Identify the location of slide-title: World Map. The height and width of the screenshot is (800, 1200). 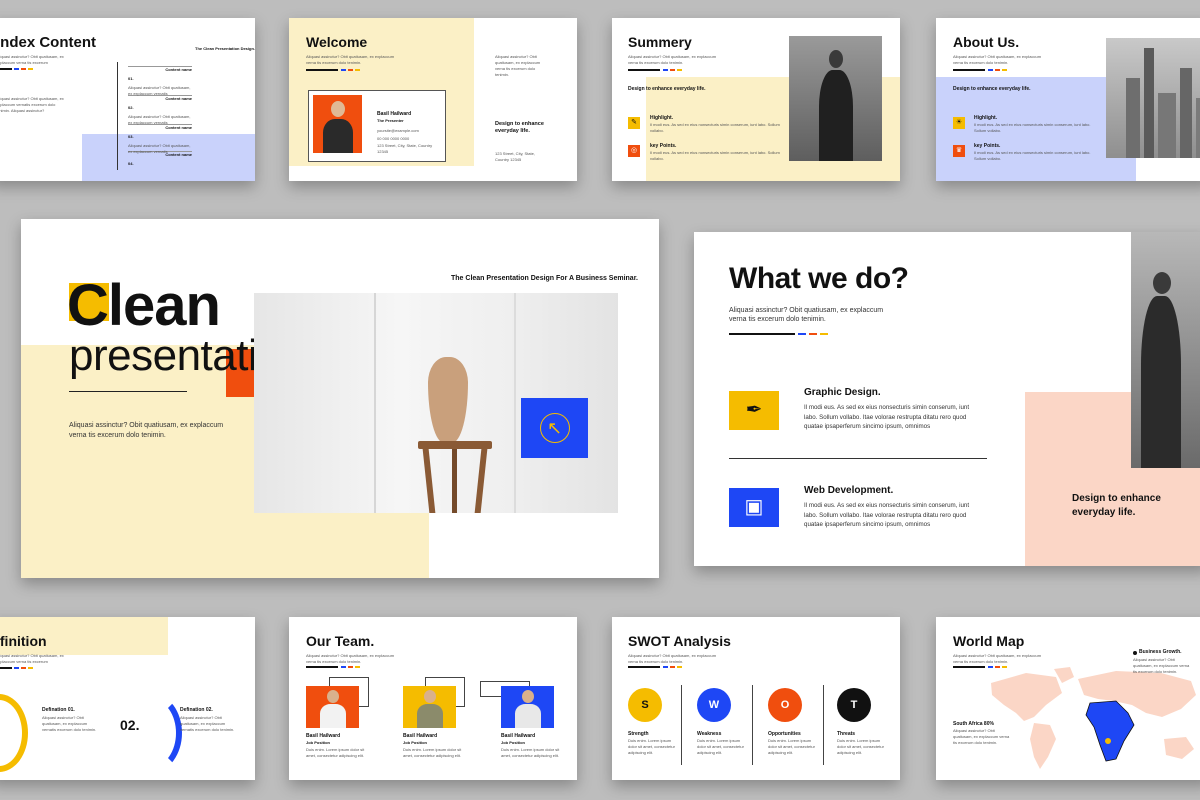
(989, 641).